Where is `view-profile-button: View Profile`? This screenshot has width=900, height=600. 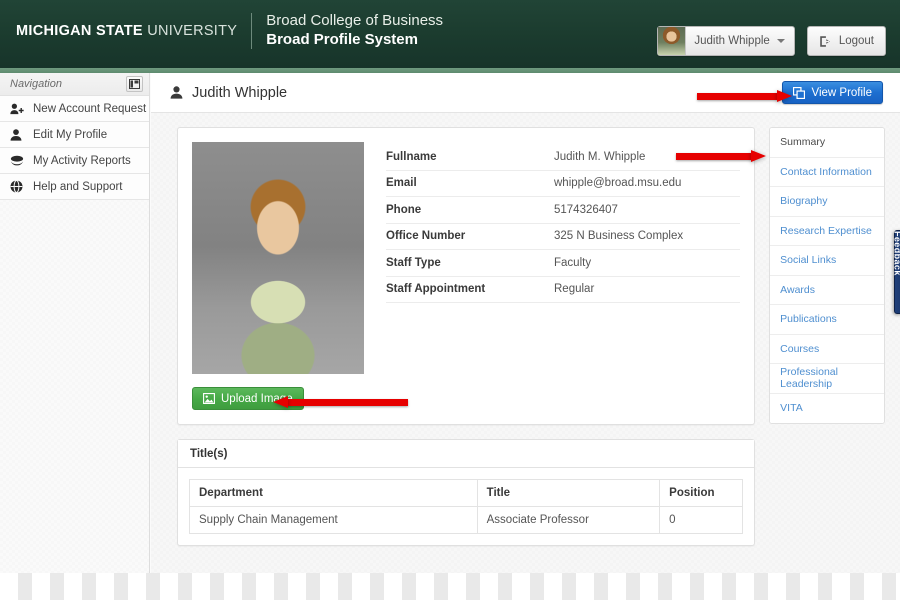 view-profile-button: View Profile is located at coordinates (832, 92).